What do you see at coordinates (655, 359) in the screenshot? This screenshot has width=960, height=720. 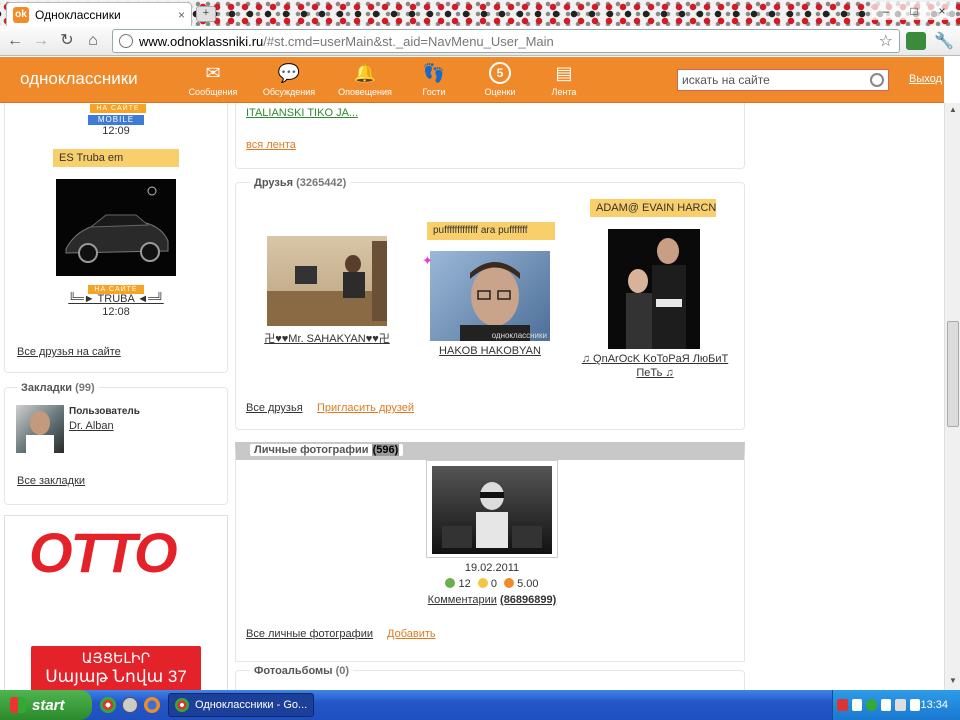 I see `friend-name-link-3-line1: ♫ QnArOcK KoToPaЯ ЛюБиТ` at bounding box center [655, 359].